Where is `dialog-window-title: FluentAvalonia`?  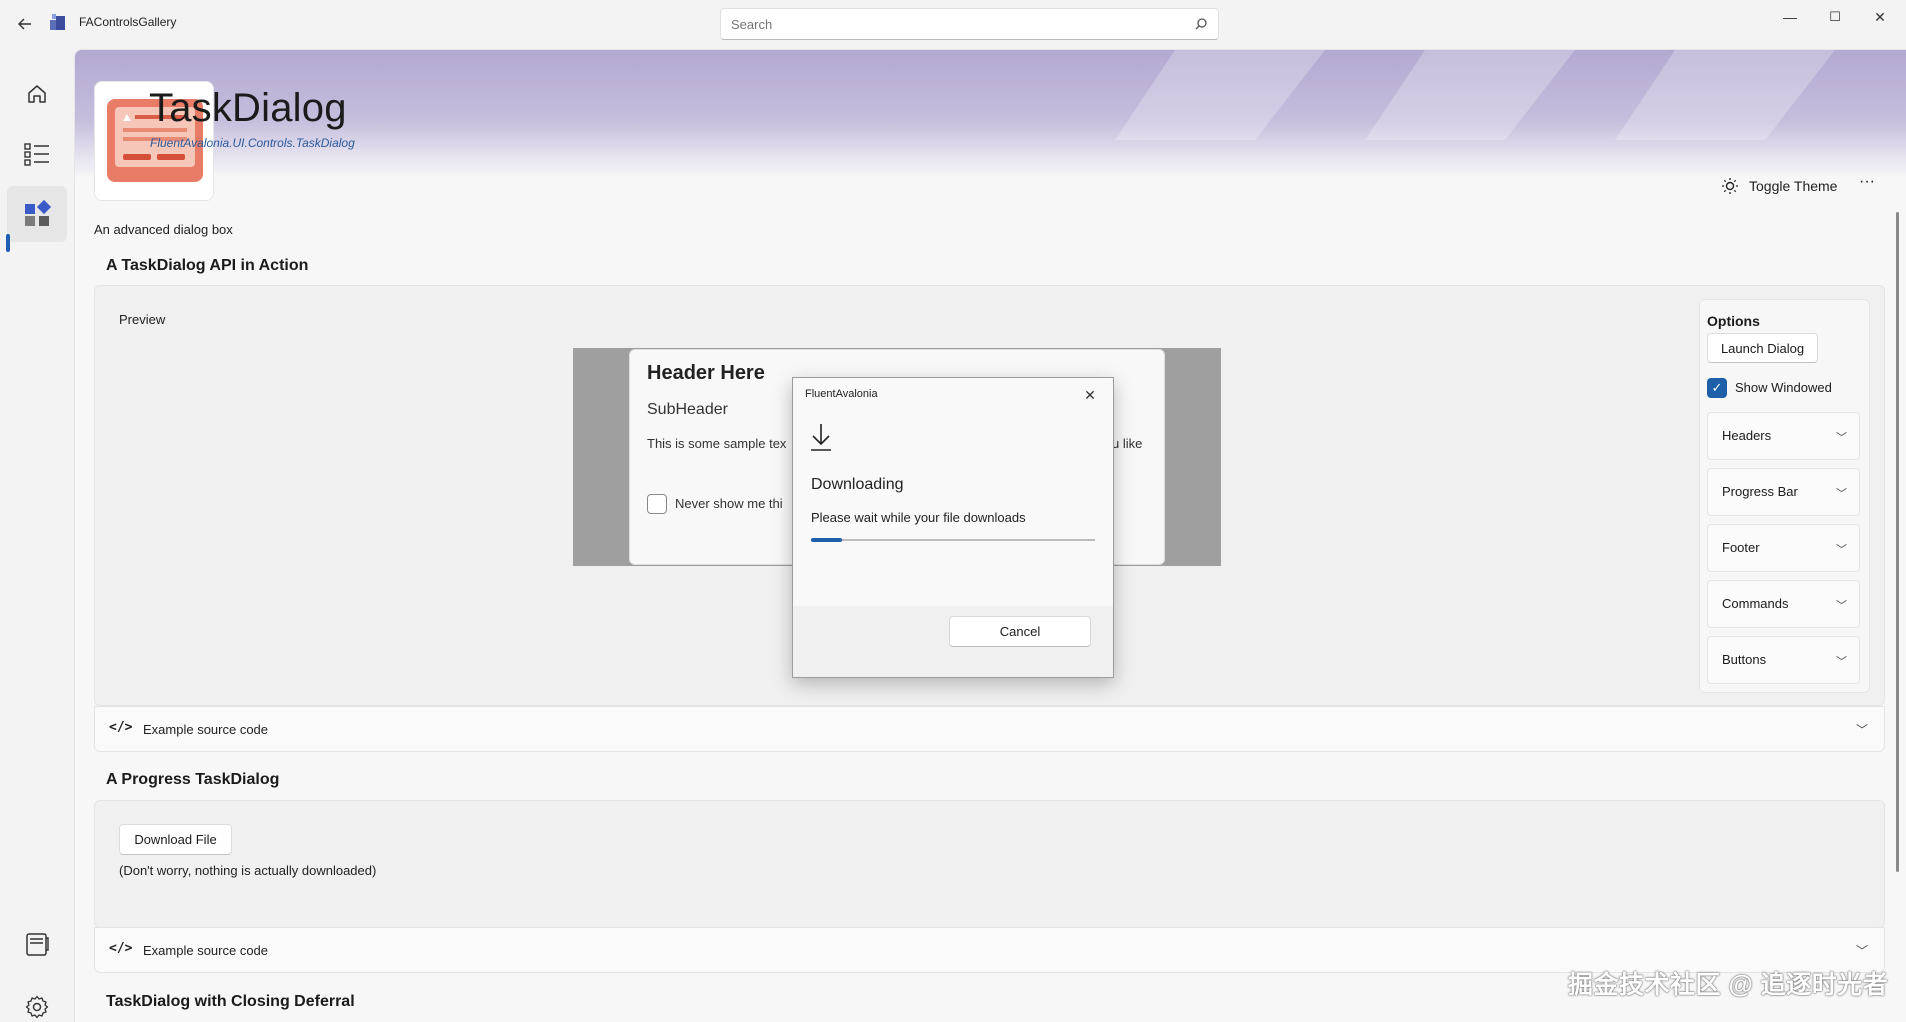
dialog-window-title: FluentAvalonia is located at coordinates (841, 394).